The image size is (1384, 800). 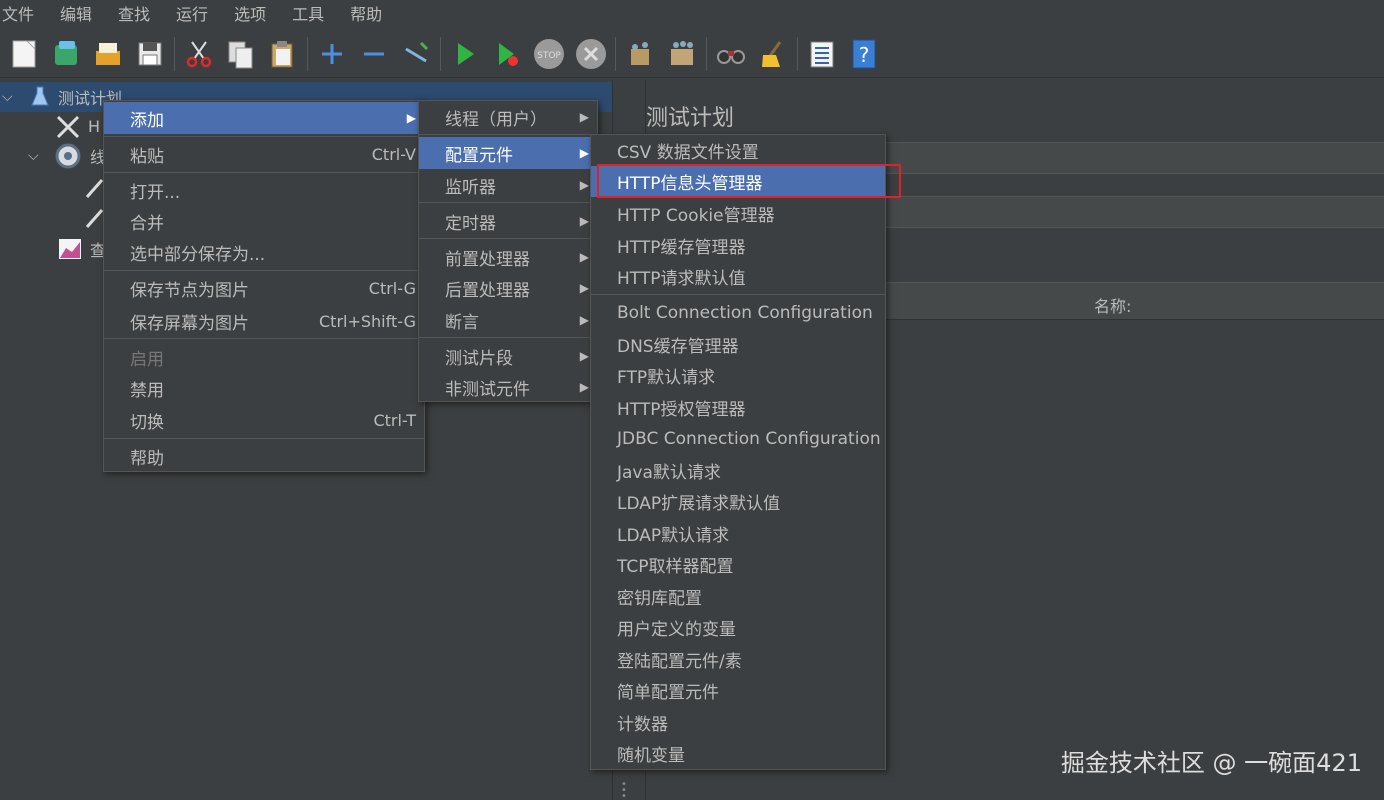 I want to click on menu-item-config-element: 配置元件 ▶, so click(x=508, y=153).